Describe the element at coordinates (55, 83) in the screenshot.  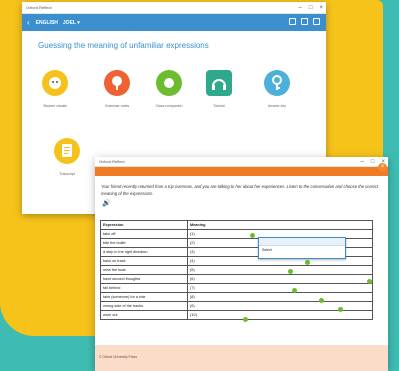
I see `face-icon` at that location.